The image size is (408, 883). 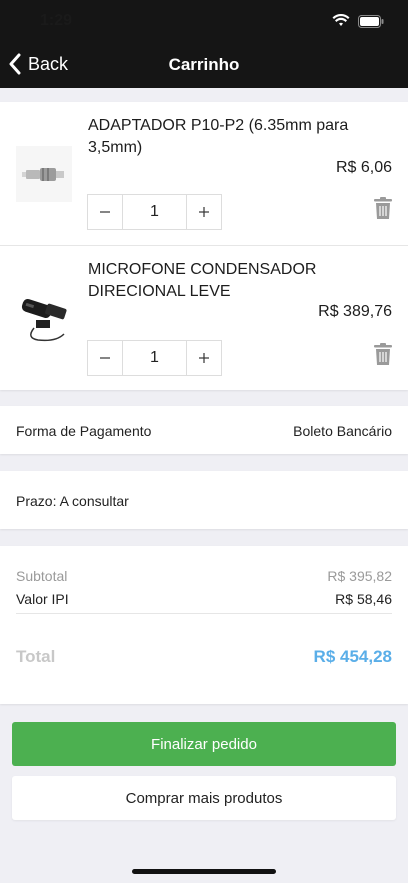 I want to click on subtotal-label: Subtotal, so click(x=42, y=576).